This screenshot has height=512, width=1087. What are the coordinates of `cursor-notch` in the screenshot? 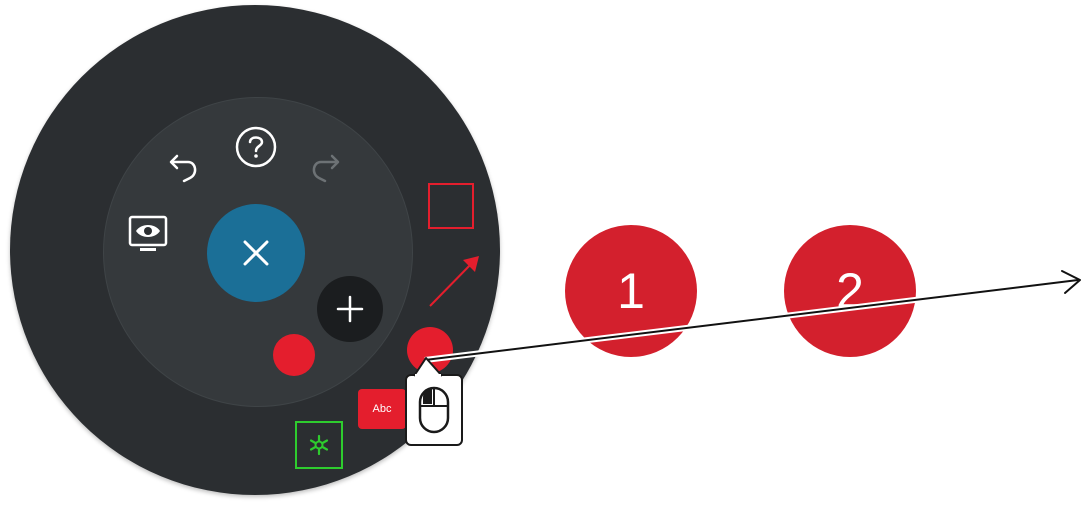 It's located at (428, 367).